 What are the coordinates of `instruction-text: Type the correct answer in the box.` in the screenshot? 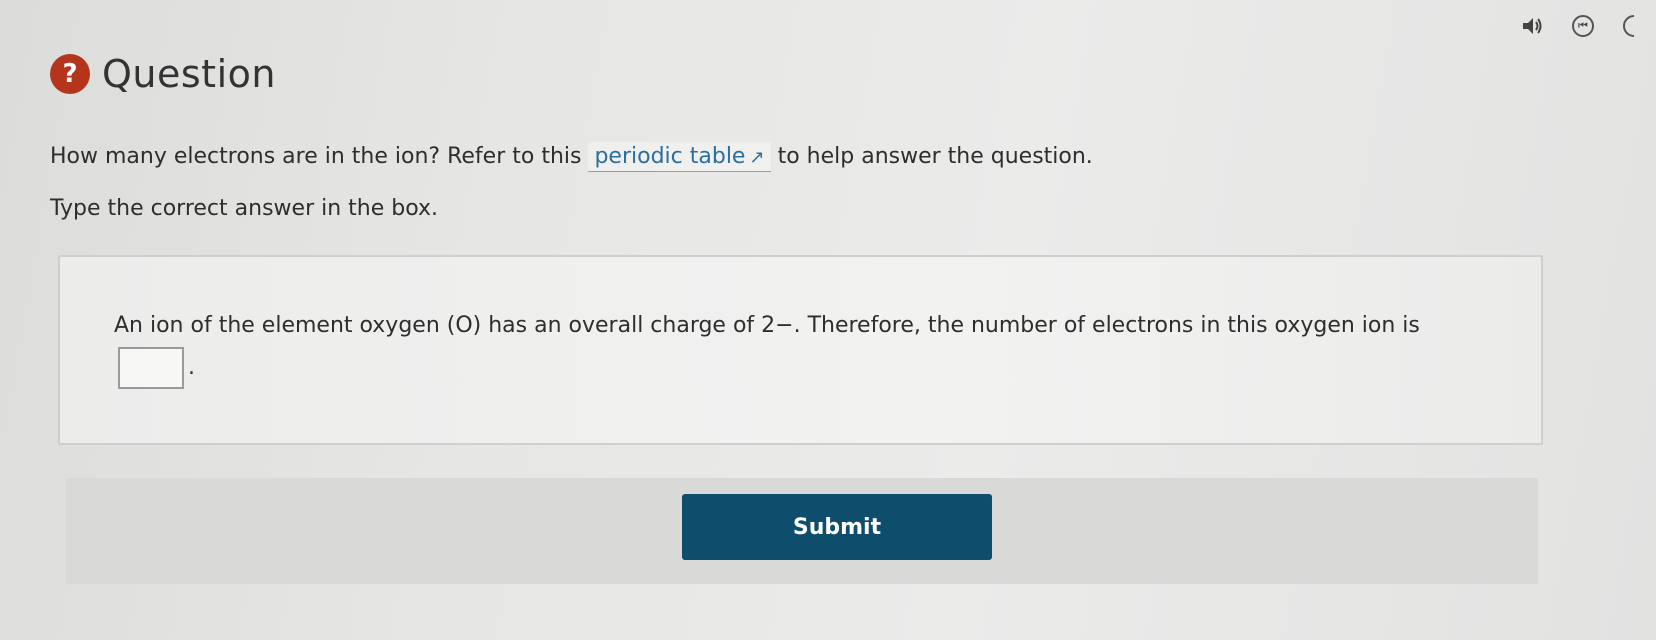 It's located at (244, 208).